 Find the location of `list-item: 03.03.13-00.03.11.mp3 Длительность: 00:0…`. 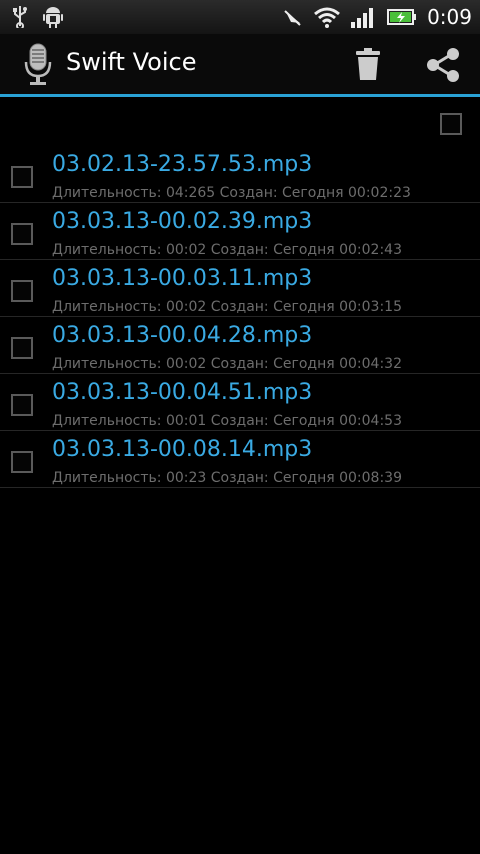

list-item: 03.03.13-00.03.11.mp3 Длительность: 00:0… is located at coordinates (240, 288).